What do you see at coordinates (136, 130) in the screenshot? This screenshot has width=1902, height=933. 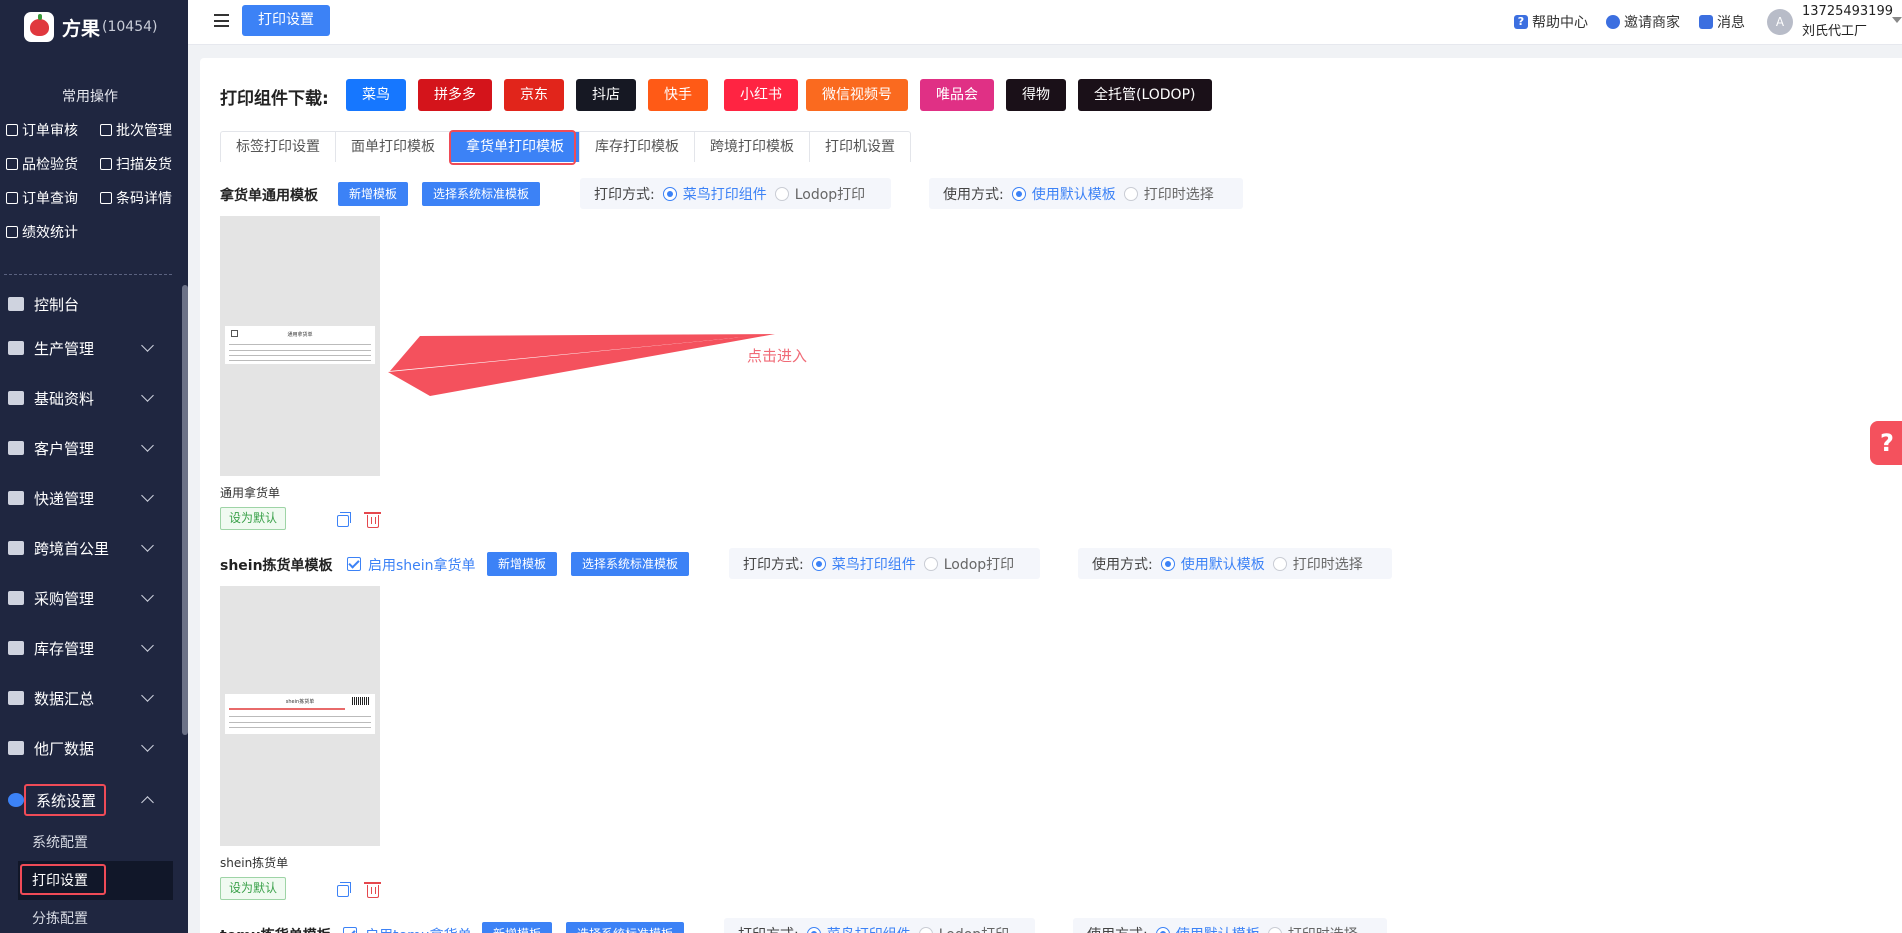 I see `quick-batch-manage: 批次管理` at bounding box center [136, 130].